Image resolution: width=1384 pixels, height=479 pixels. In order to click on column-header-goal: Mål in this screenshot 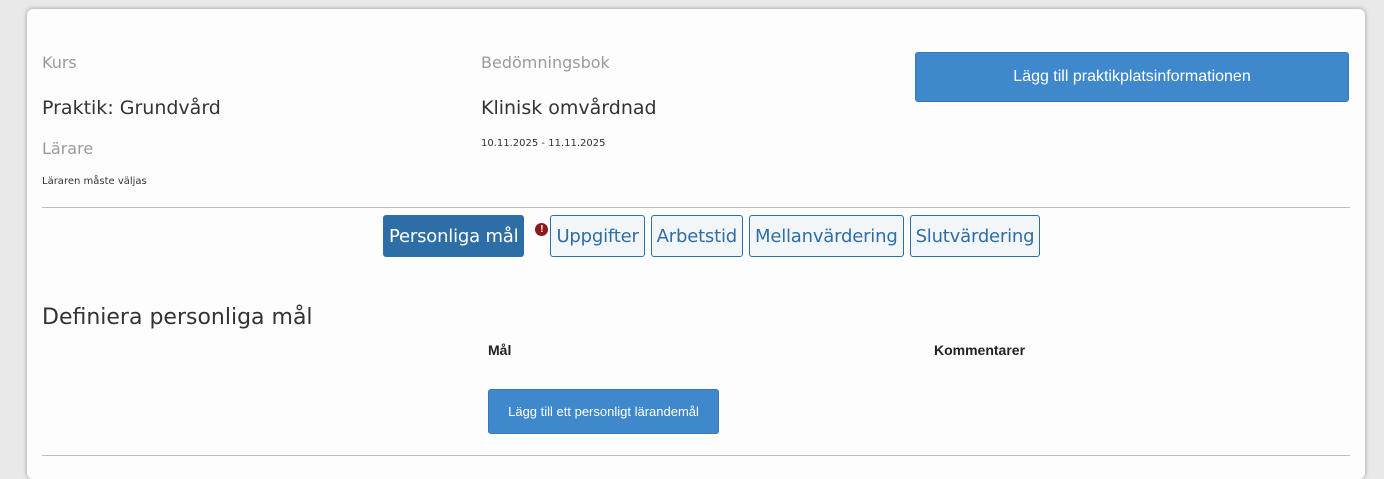, I will do `click(500, 350)`.